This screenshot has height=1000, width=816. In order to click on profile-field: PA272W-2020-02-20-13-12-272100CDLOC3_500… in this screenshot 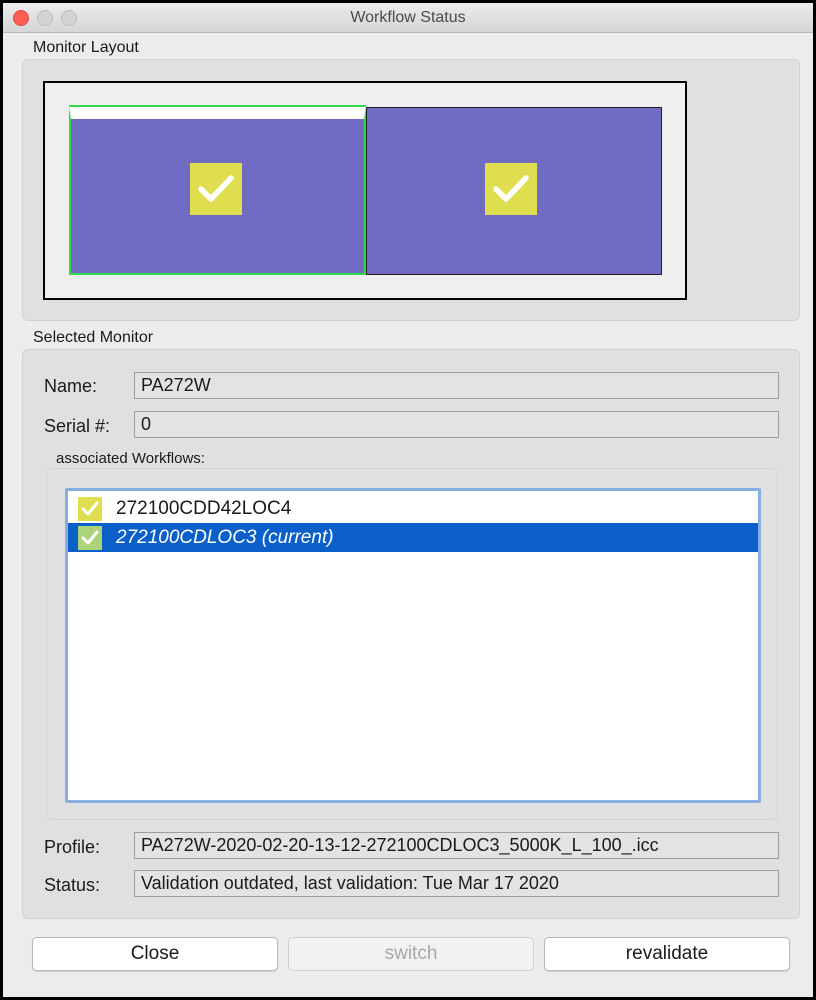, I will do `click(456, 845)`.